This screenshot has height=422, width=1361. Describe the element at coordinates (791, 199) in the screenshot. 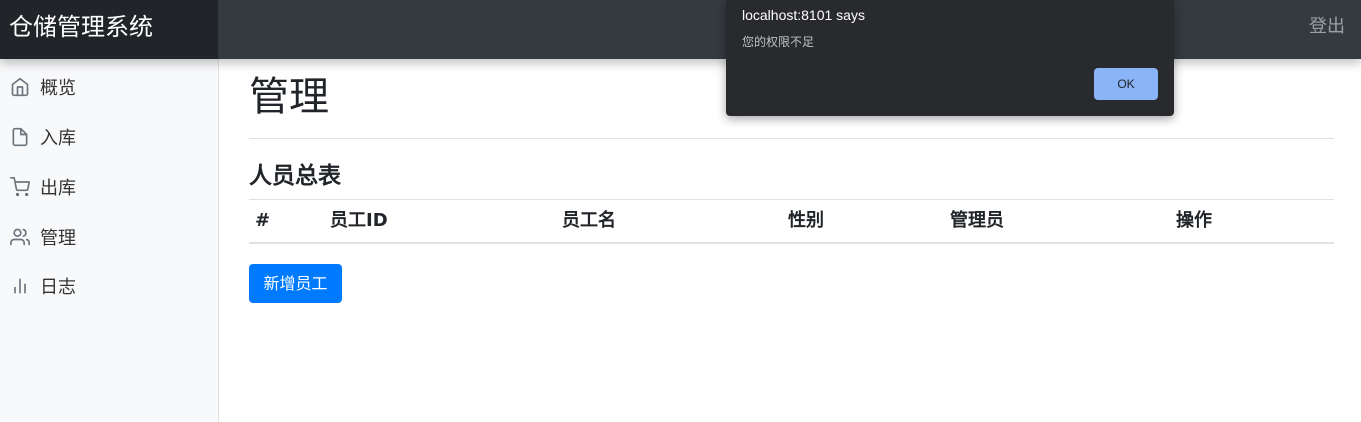

I see `table-top-border` at that location.